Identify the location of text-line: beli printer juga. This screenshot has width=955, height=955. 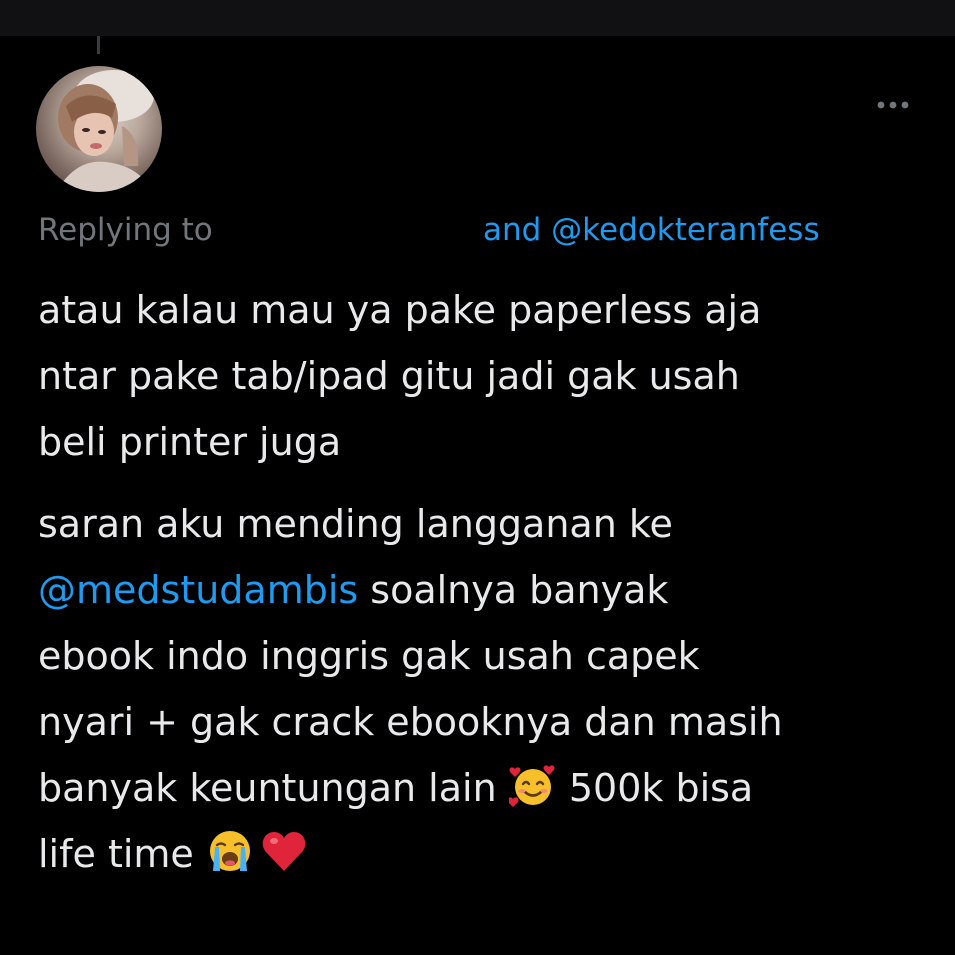
(190, 442).